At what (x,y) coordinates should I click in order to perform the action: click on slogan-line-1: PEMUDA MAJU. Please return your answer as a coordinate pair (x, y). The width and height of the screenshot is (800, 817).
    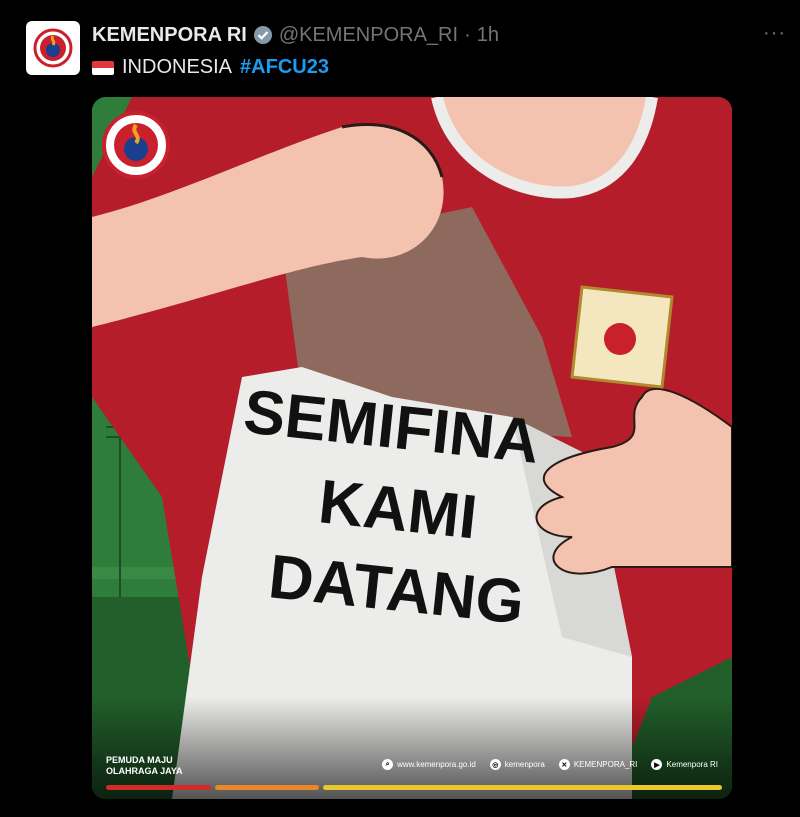
    Looking at the image, I should click on (139, 760).